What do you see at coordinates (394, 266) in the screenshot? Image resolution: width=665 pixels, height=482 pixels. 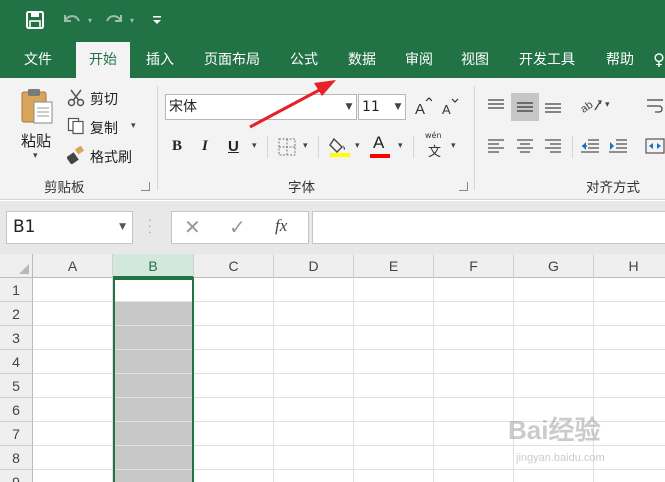 I see `column-header-e: E` at bounding box center [394, 266].